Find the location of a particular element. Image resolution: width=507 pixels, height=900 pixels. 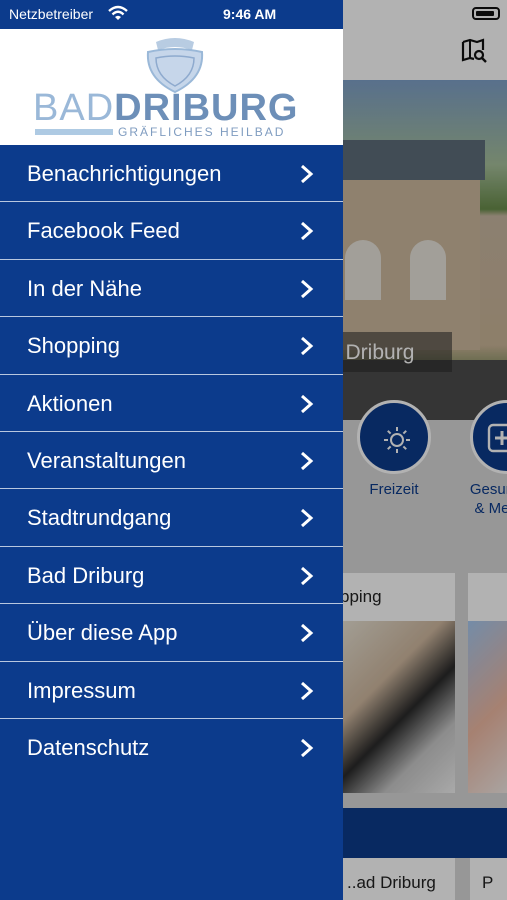

menu-item-label: Datenschutz is located at coordinates (88, 747).